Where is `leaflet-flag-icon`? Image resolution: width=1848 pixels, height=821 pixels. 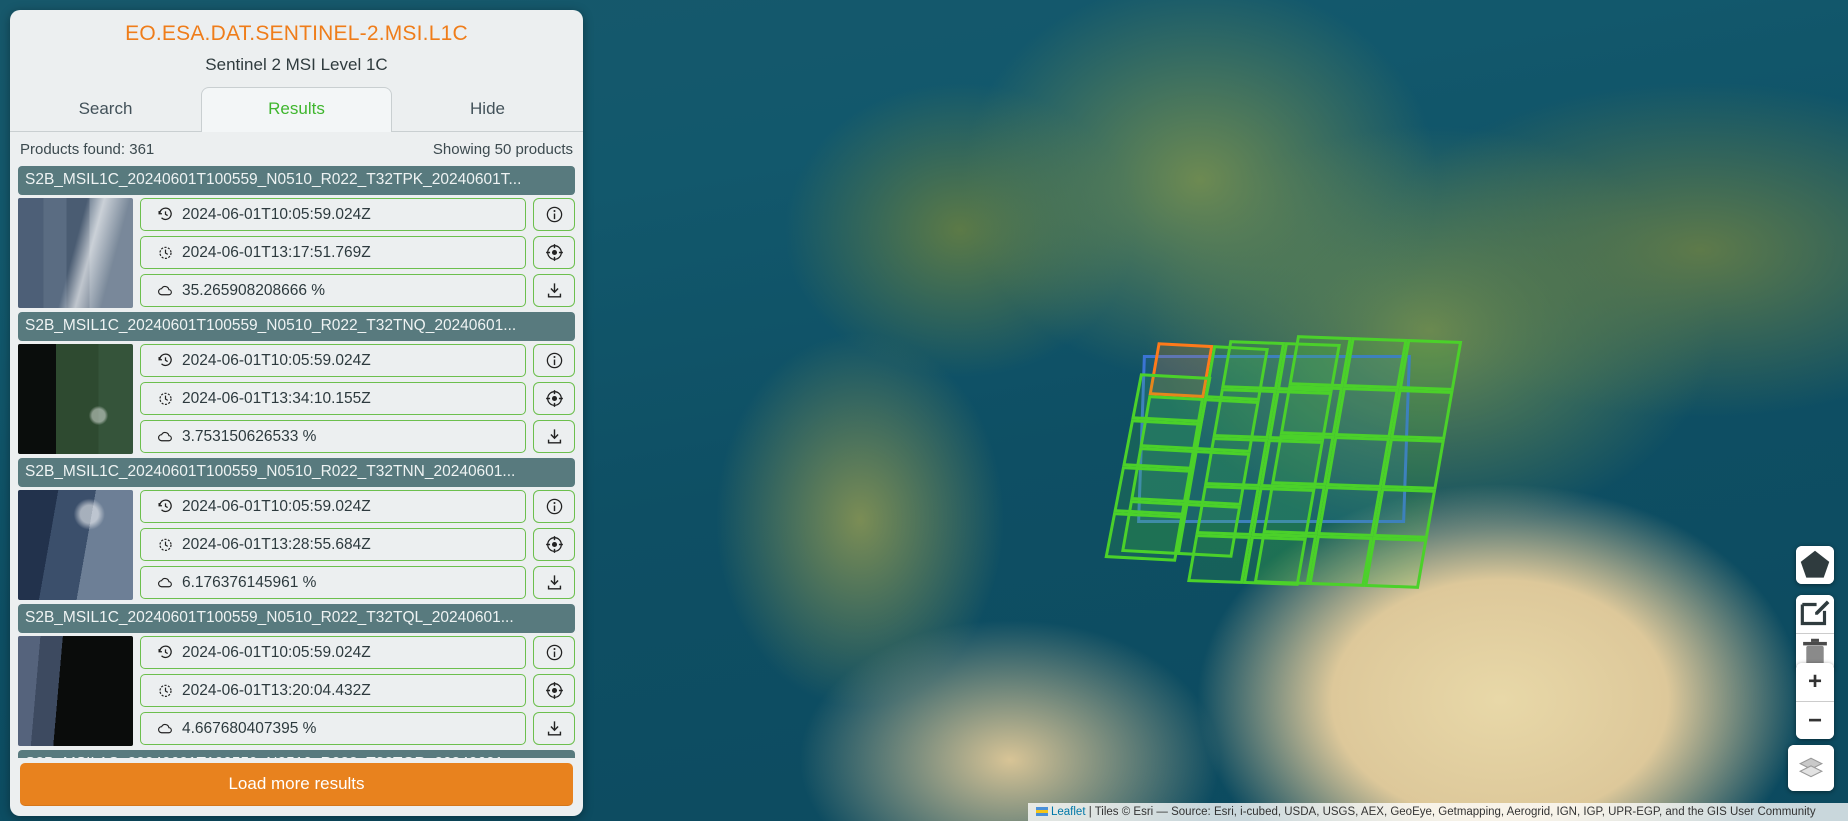 leaflet-flag-icon is located at coordinates (1042, 811).